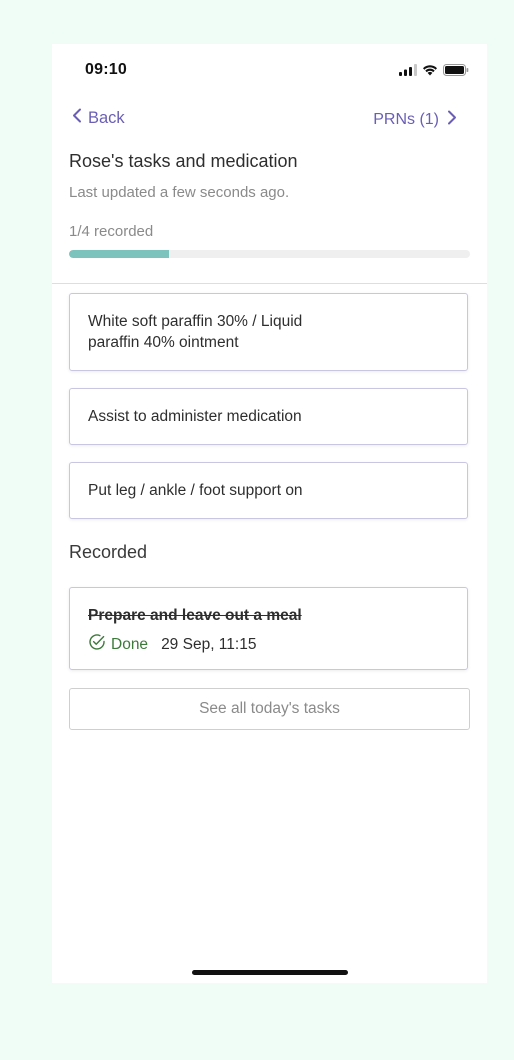 This screenshot has width=514, height=1060. Describe the element at coordinates (270, 972) in the screenshot. I see `home-indicator` at that location.